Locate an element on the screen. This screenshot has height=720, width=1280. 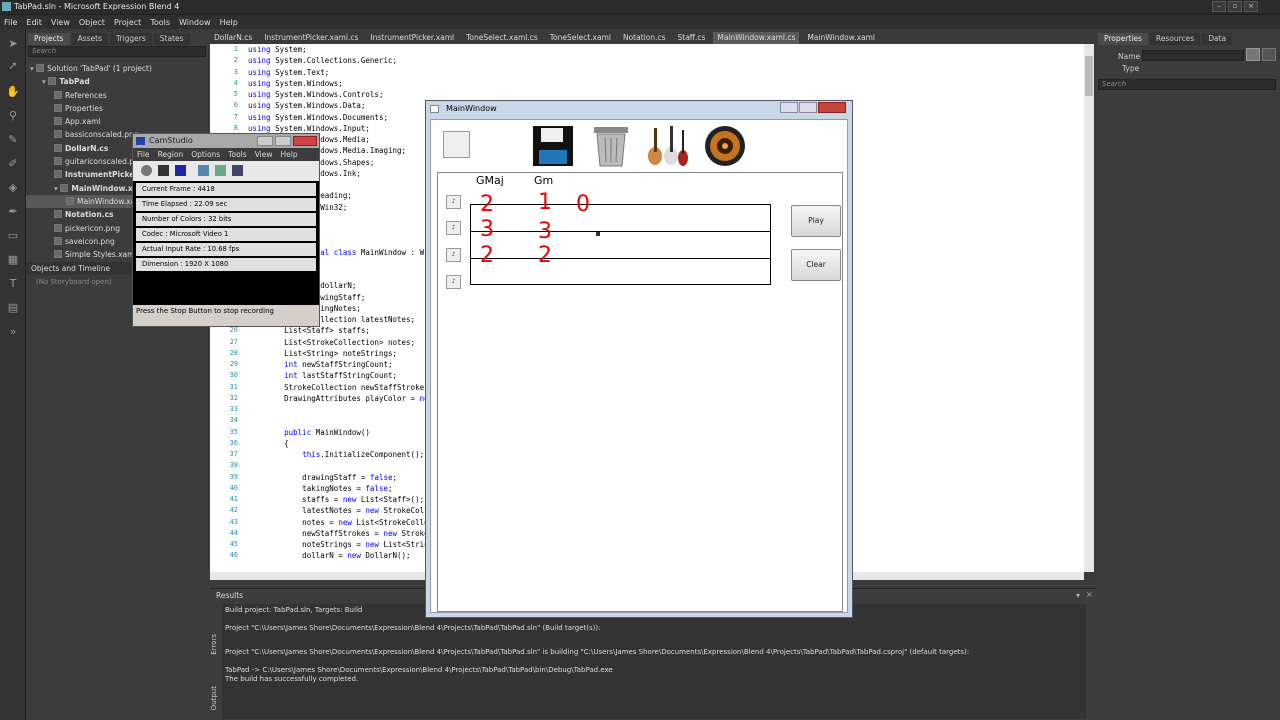
cam-menu-options: Options is located at coordinates (205, 154).